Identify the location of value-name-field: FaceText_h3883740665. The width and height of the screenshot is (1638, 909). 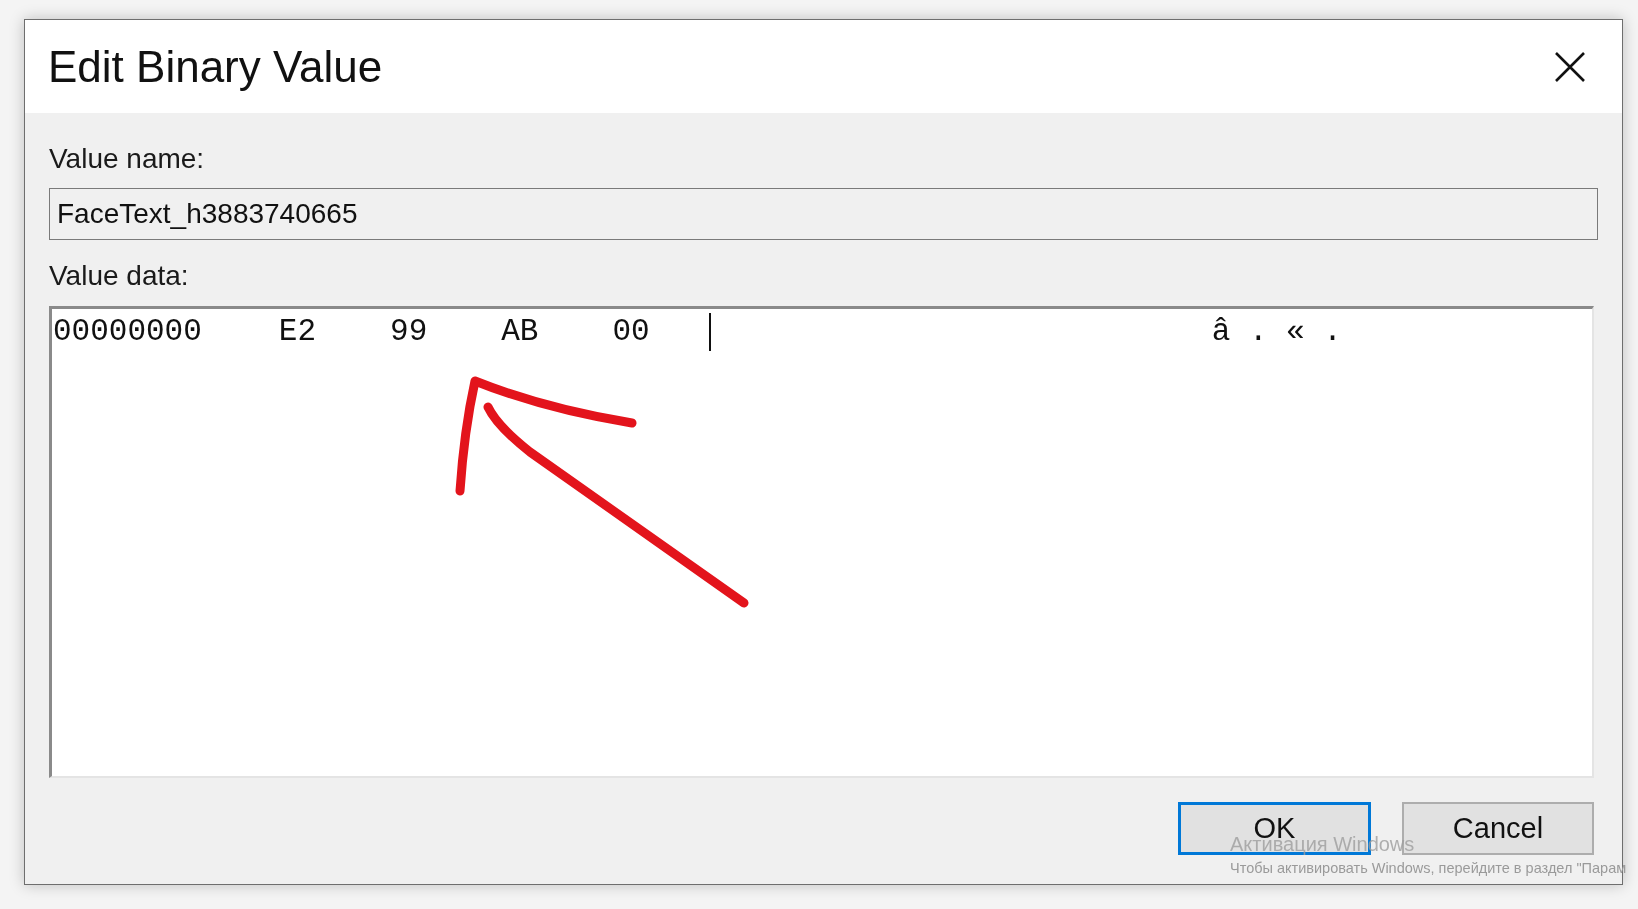
(823, 214).